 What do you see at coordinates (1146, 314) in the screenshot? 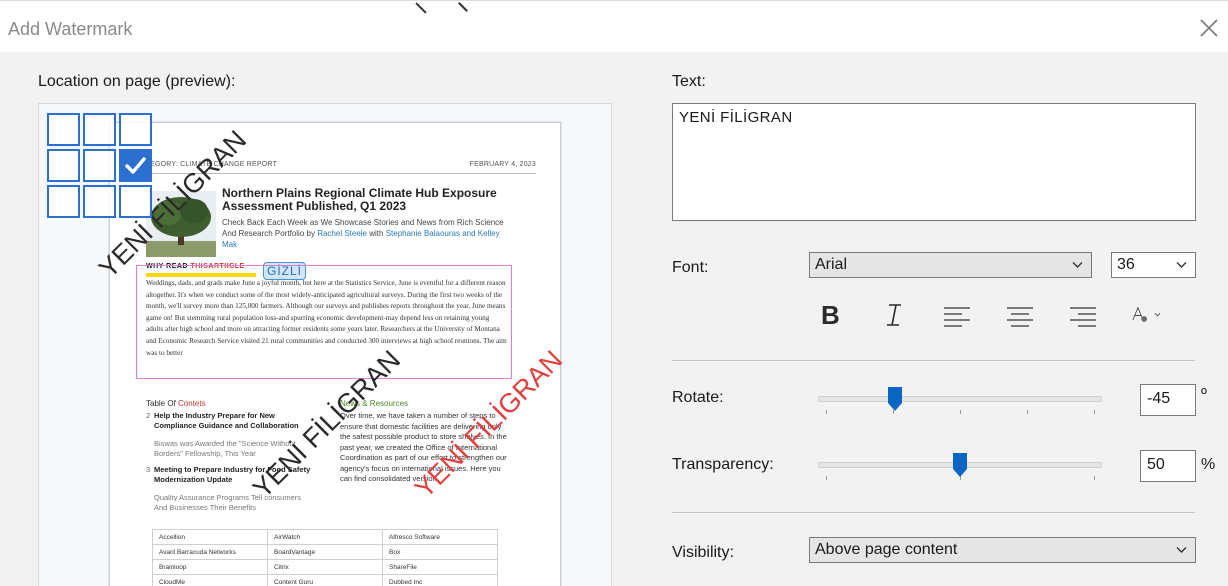
I see `font-color-icon` at bounding box center [1146, 314].